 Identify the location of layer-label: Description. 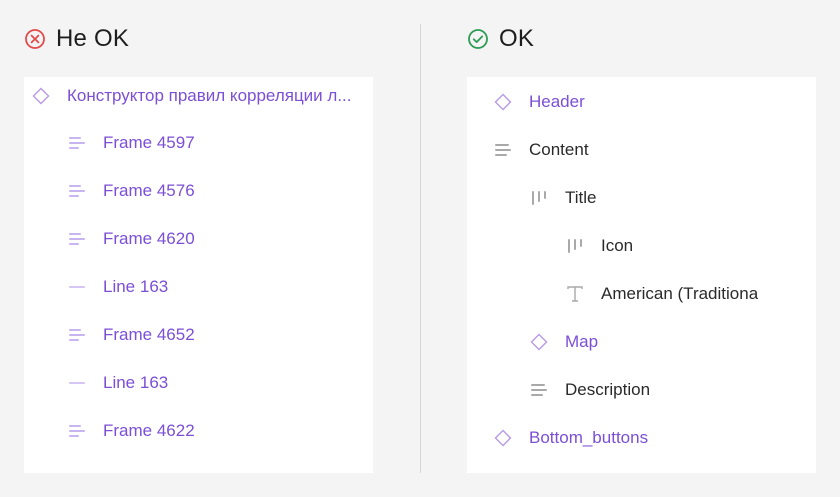
(608, 389).